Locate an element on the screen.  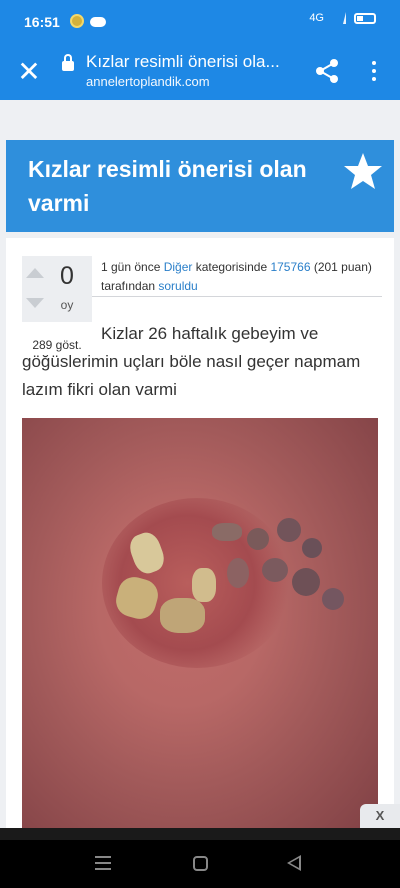
close-tab-button: ✕ is located at coordinates (29, 72).